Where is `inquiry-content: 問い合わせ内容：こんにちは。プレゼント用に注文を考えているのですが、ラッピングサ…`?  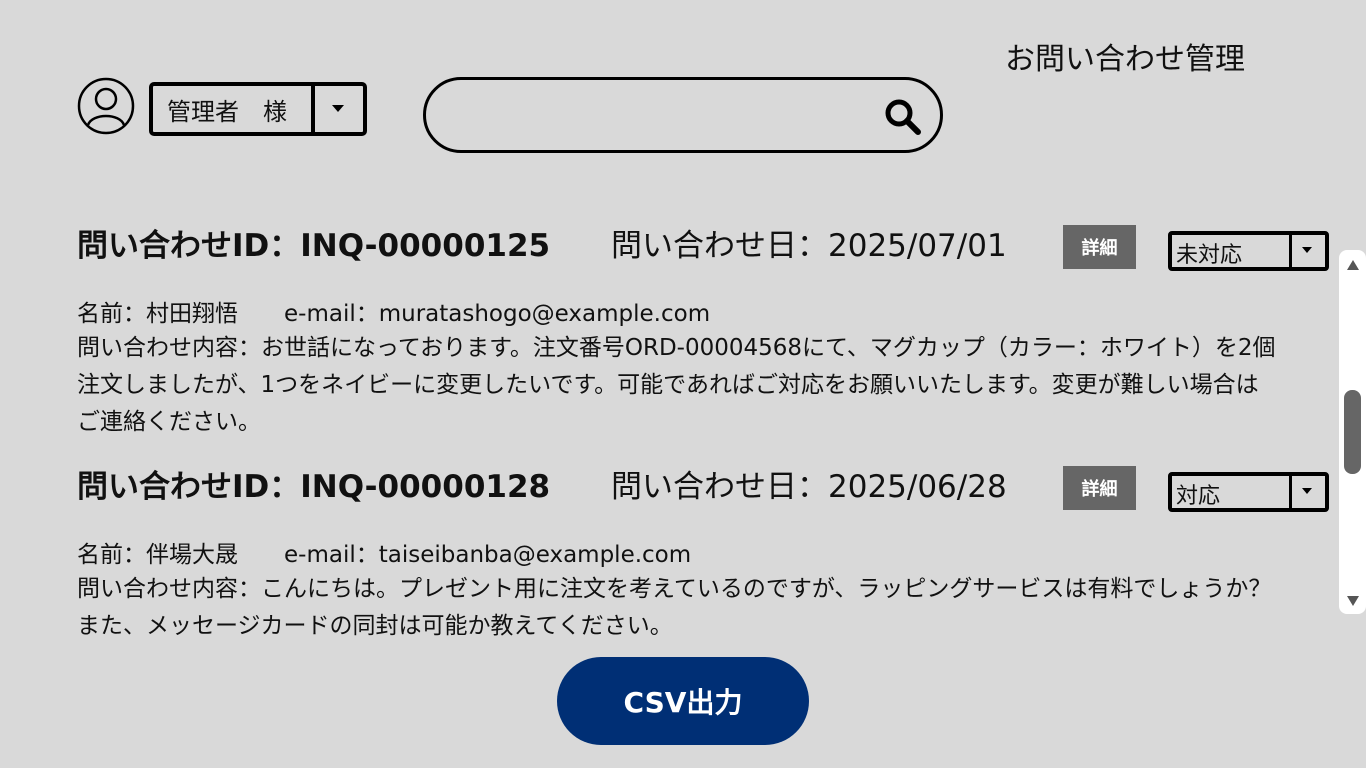
inquiry-content: 問い合わせ内容：こんにちは。プレゼント用に注文を考えているのですが、ラッピングサ… is located at coordinates (674, 607).